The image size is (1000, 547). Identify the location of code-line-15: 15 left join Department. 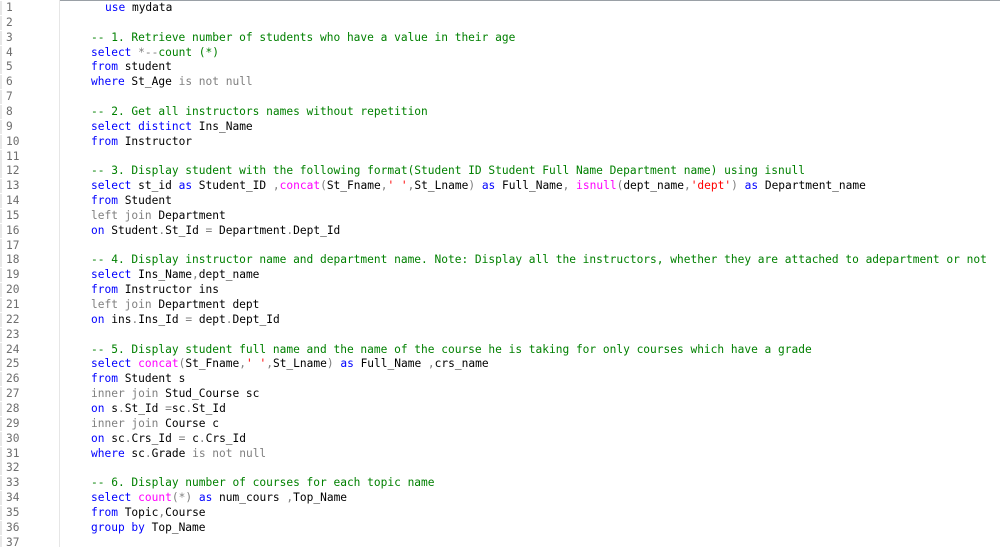
(500, 215).